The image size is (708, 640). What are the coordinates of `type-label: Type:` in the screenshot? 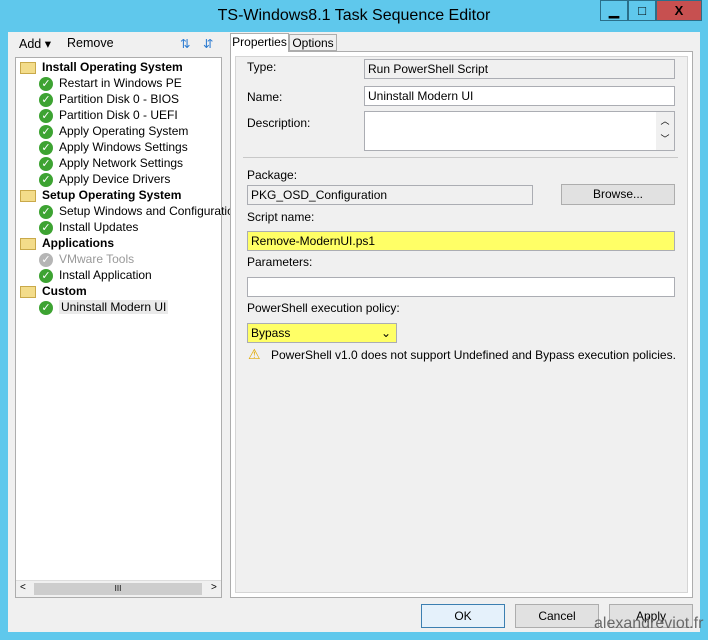 It's located at (262, 67).